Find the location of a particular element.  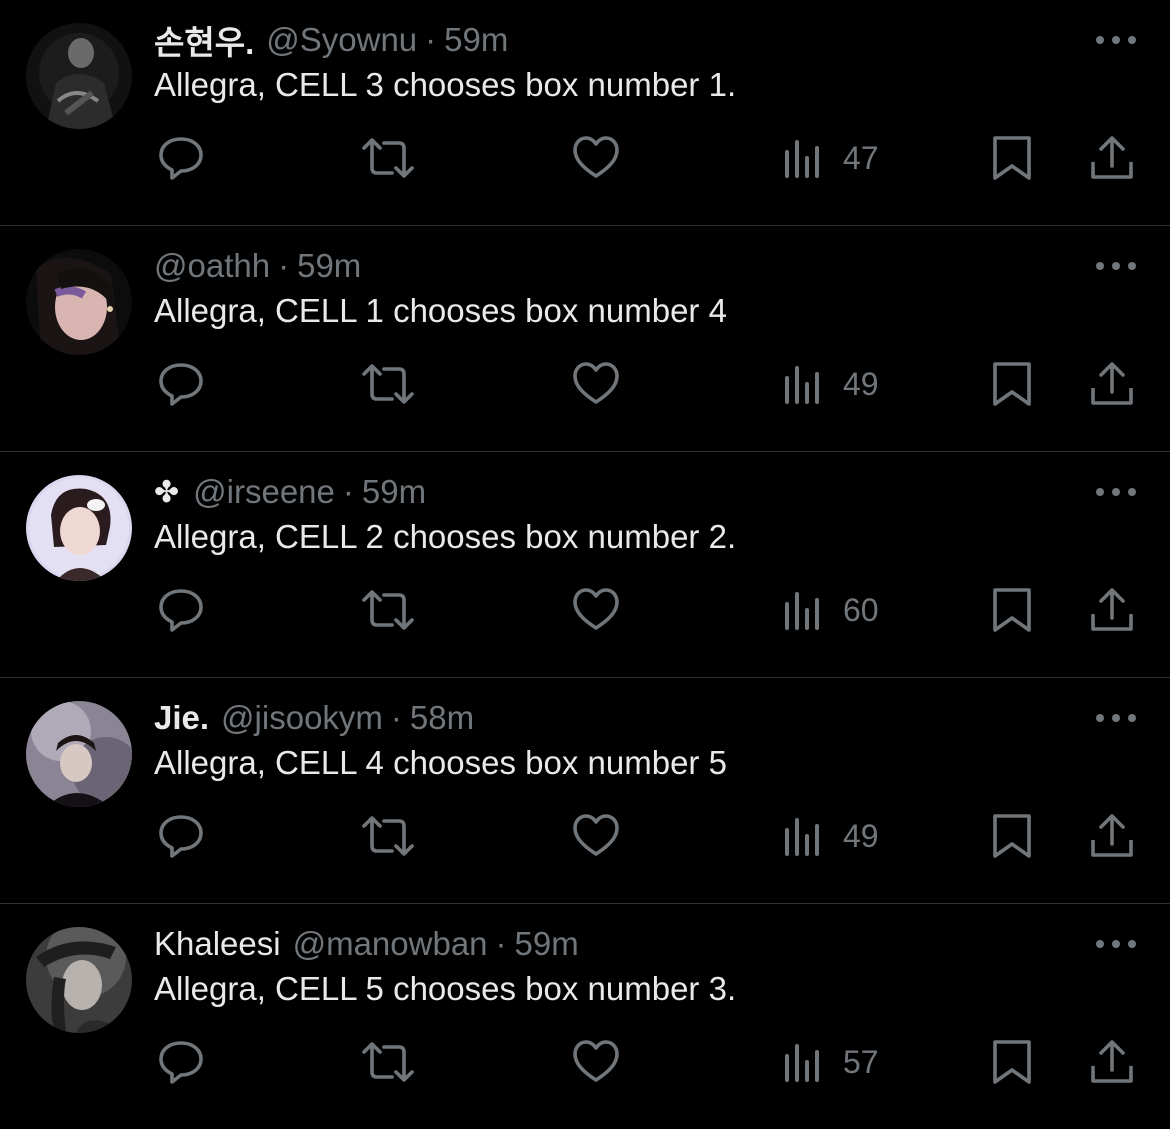

tweet-actions: 47 is located at coordinates (585, 157).